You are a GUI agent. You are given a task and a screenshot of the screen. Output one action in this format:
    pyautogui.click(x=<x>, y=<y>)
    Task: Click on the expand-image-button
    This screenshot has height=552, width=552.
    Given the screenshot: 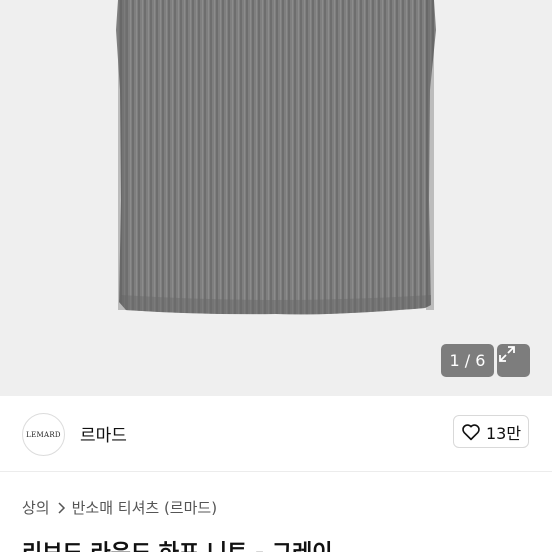 What is the action you would take?
    pyautogui.click(x=513, y=360)
    